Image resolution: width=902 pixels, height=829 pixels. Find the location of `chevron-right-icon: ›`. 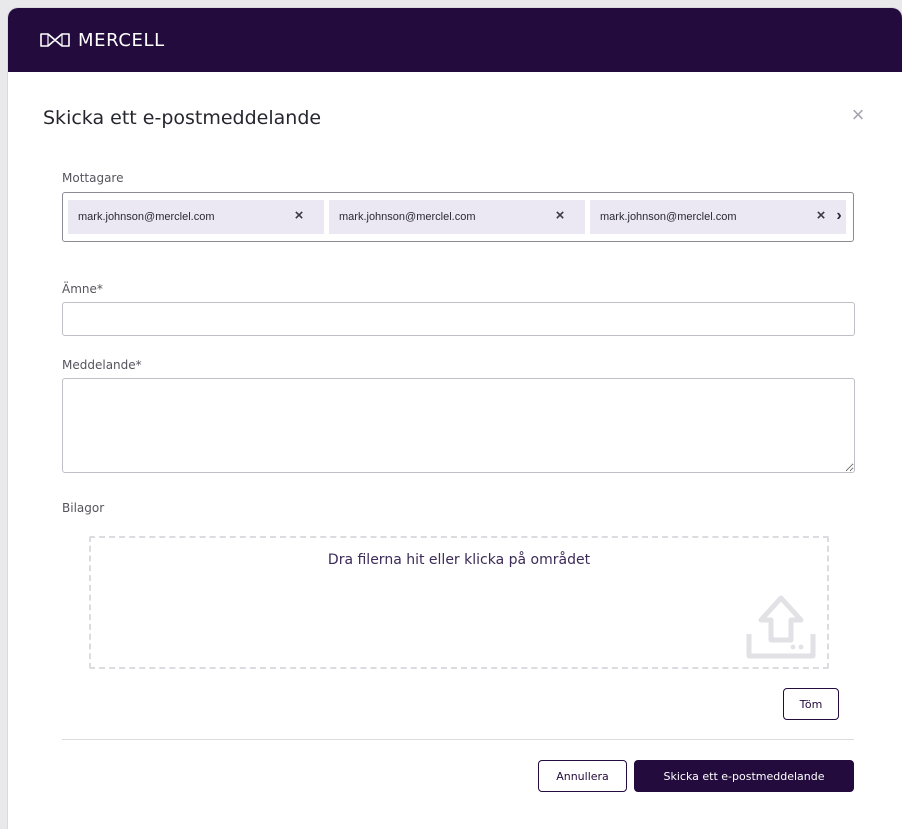

chevron-right-icon: › is located at coordinates (839, 217).